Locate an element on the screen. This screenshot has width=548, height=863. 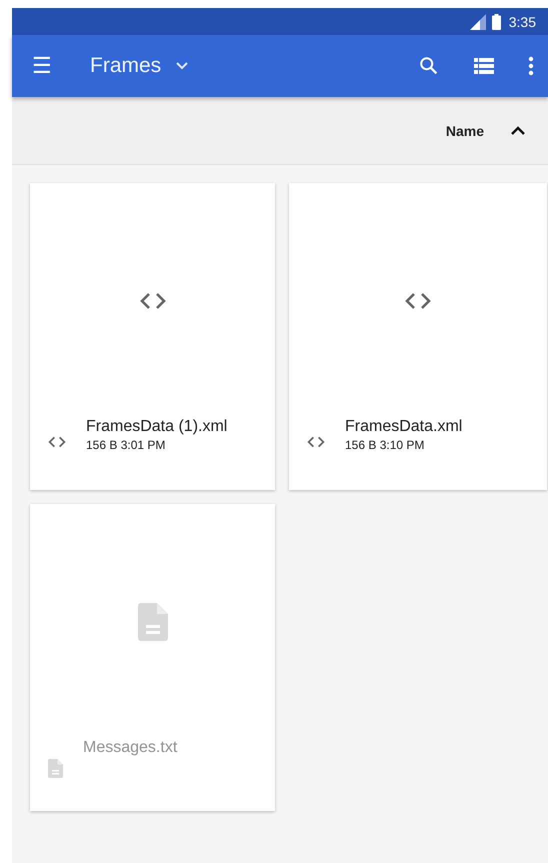
battery-icon is located at coordinates (496, 22).